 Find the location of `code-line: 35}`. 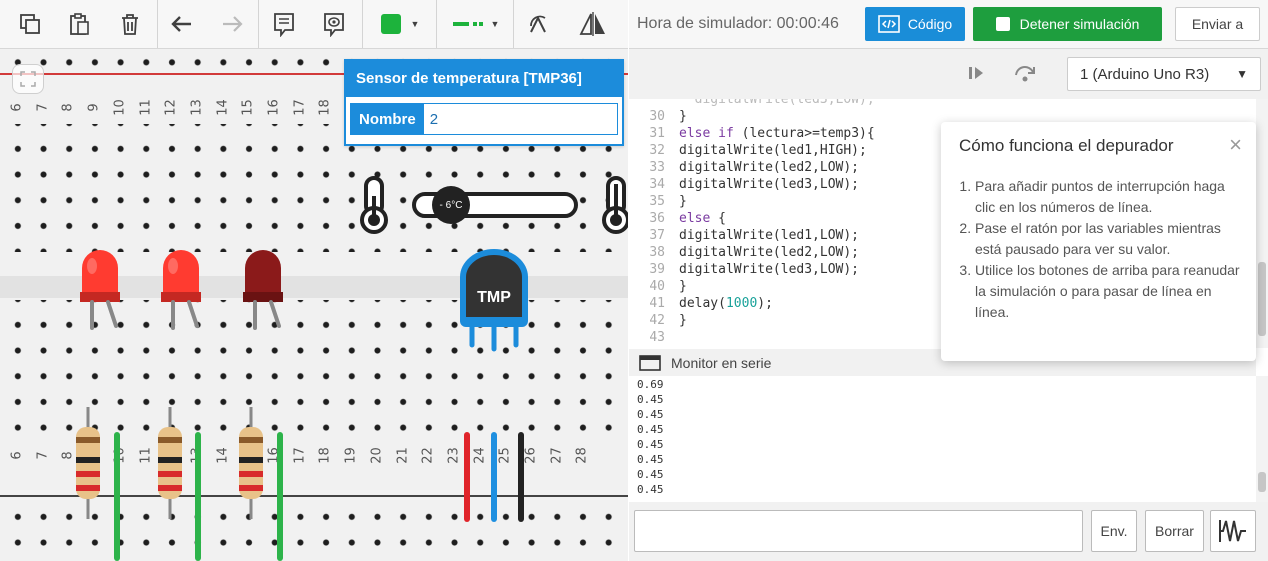

code-line: 35} is located at coordinates (657, 201).